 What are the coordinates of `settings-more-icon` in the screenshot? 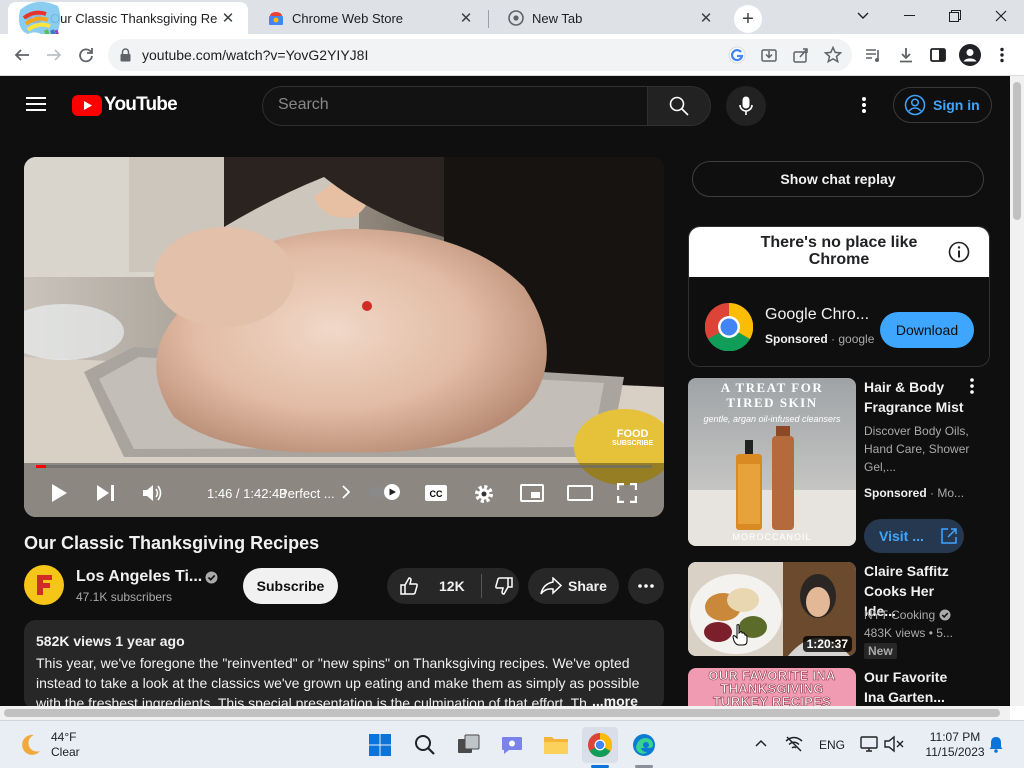 It's located at (864, 105).